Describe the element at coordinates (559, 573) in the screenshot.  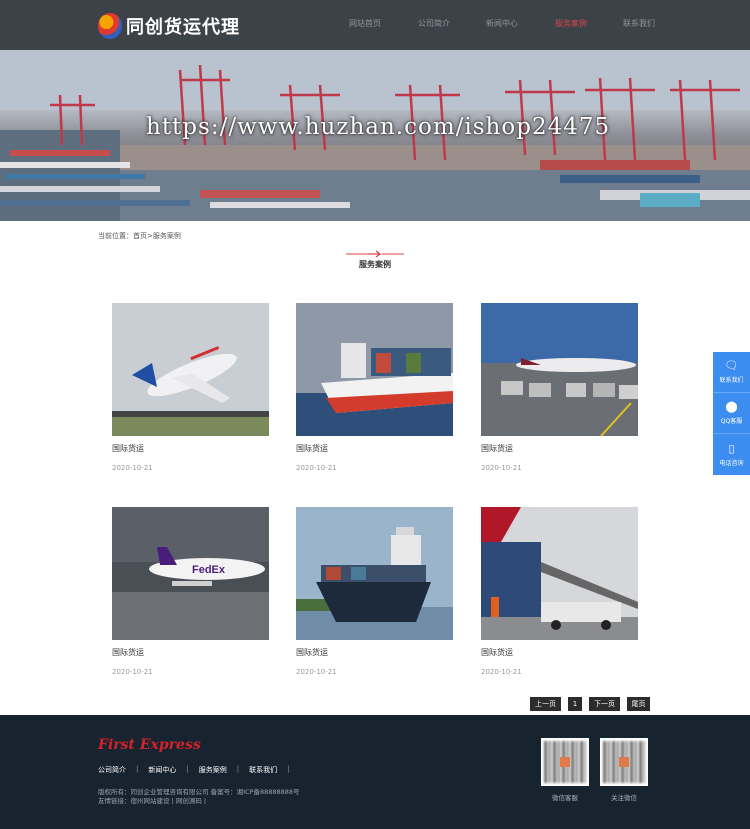
I see `loading-plane-image` at that location.